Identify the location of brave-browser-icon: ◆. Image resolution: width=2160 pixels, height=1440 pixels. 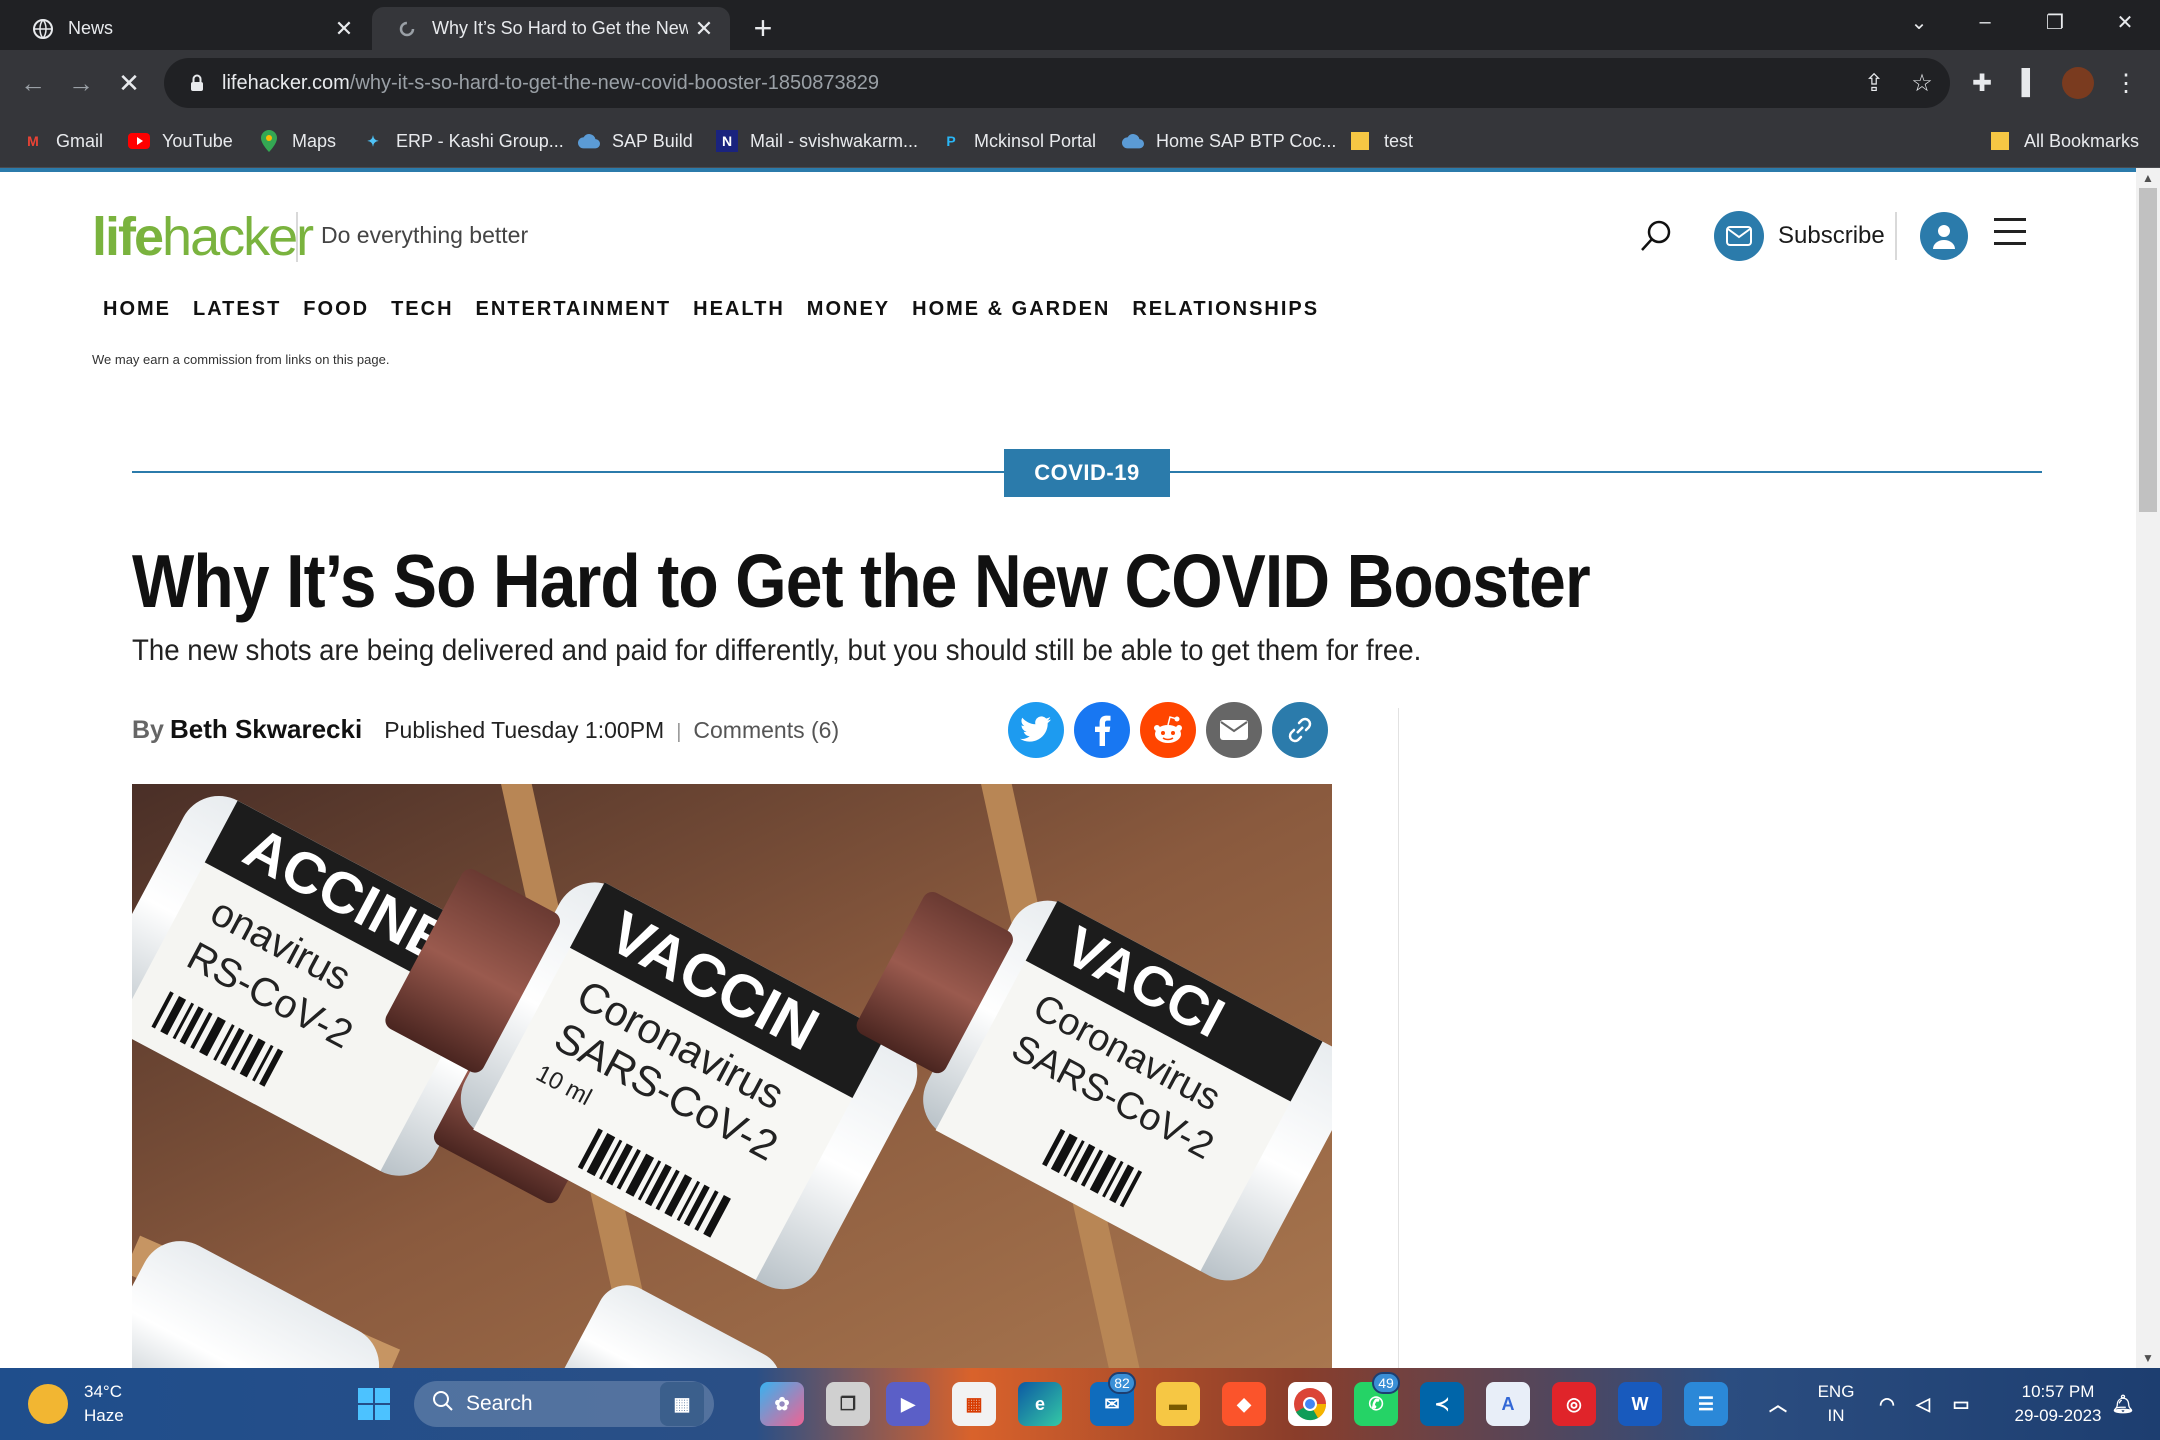
(1244, 1404).